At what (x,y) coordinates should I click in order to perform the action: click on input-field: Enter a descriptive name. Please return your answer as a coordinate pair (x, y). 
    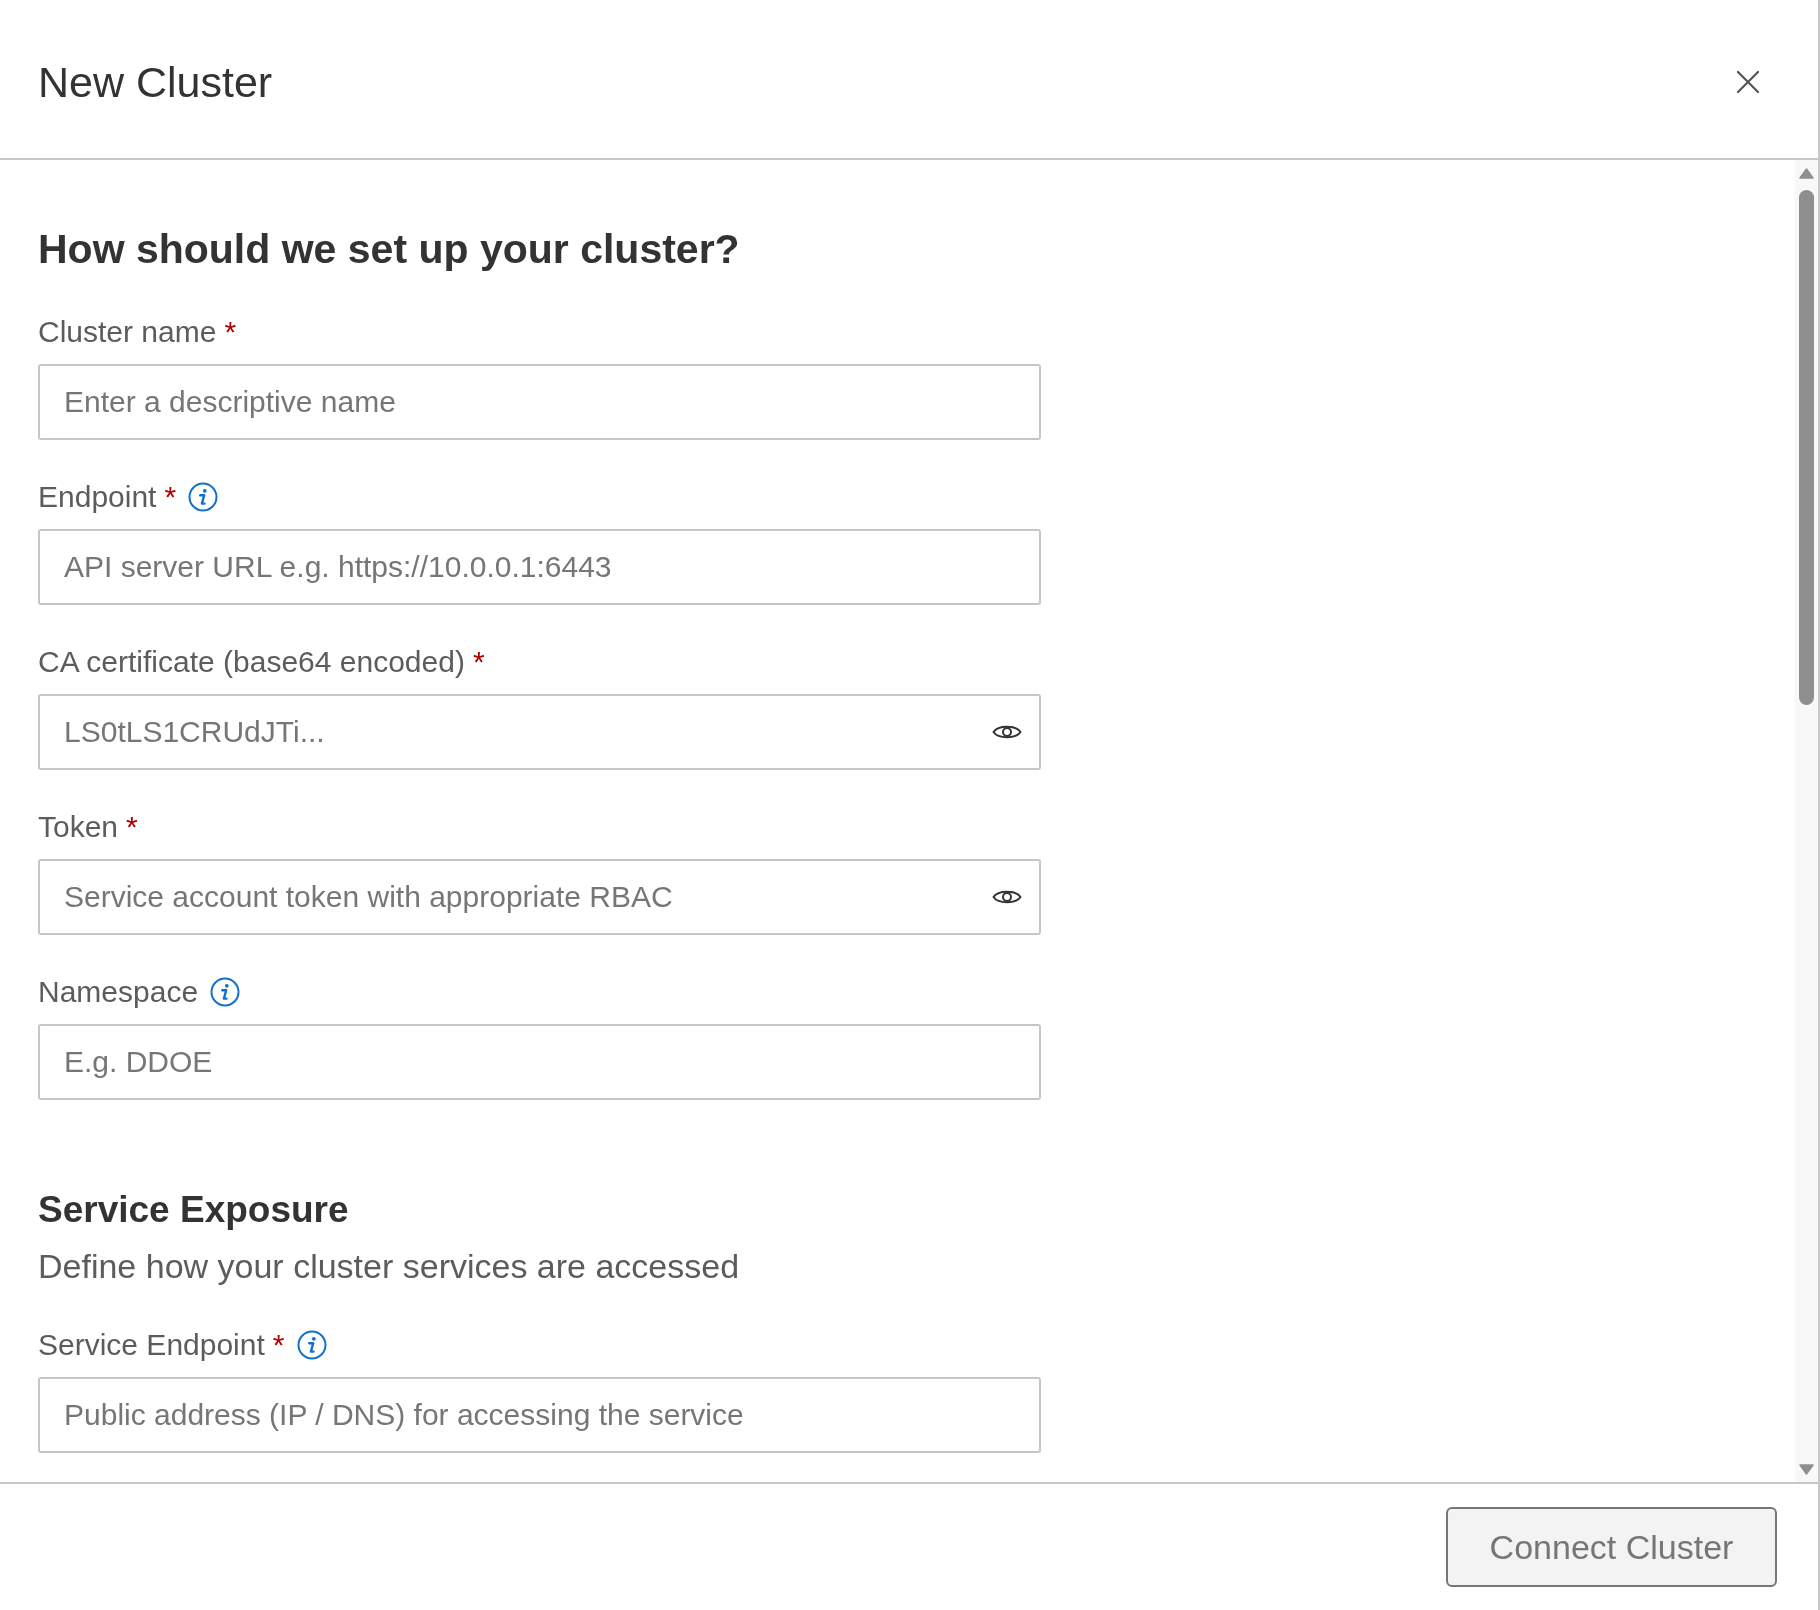
    Looking at the image, I should click on (539, 402).